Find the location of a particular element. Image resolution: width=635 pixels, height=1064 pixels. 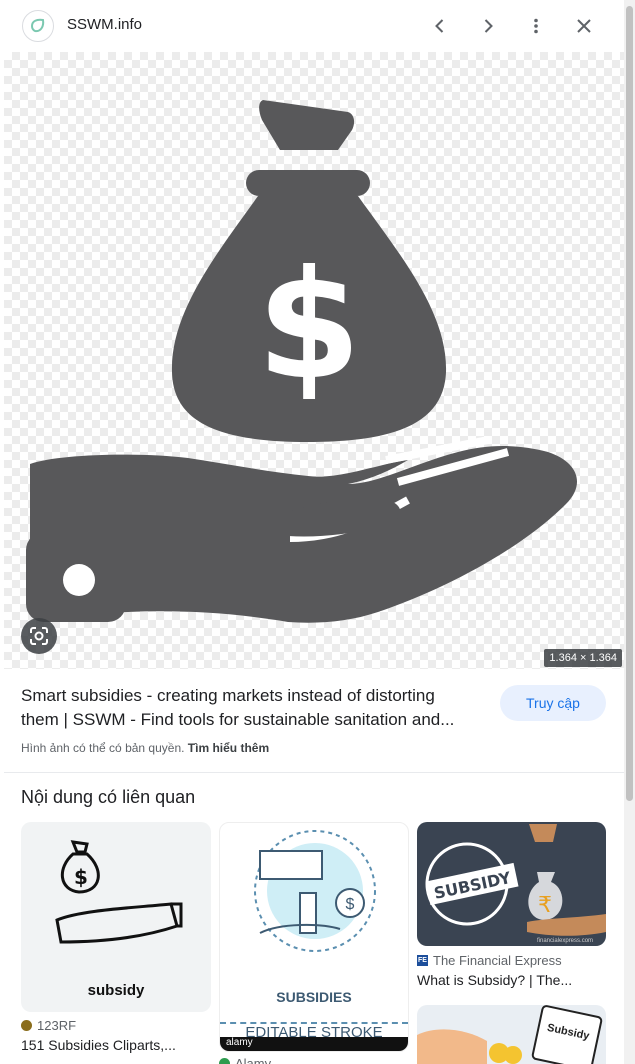

subsidy-clipboard-coins-icon: Subsidy is located at coordinates (510, 1034).